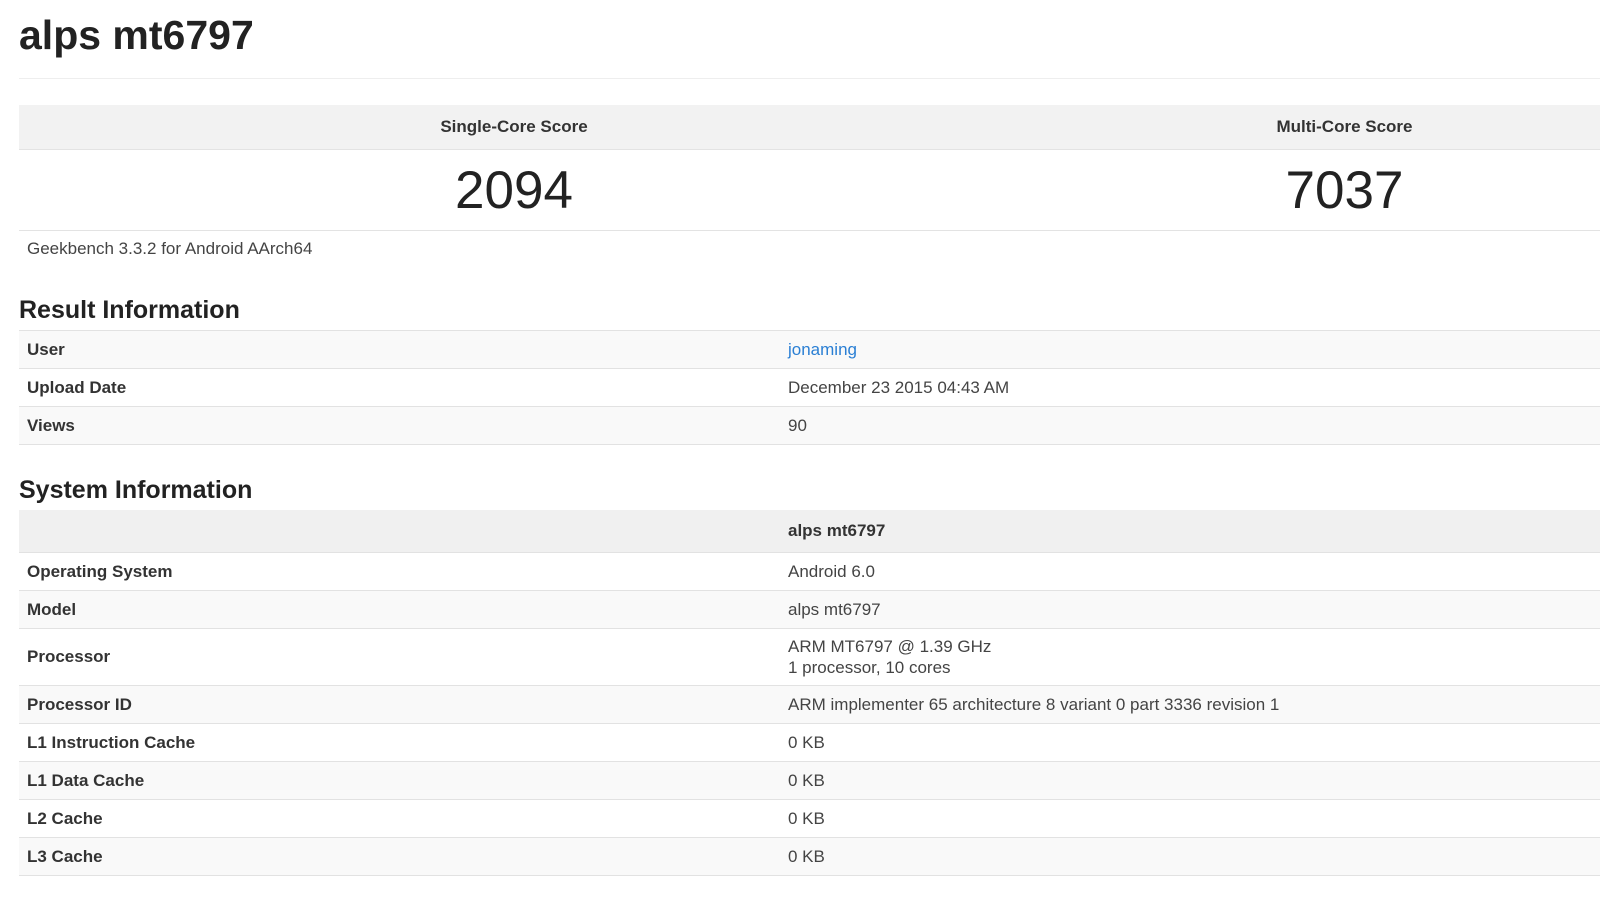 This screenshot has height=900, width=1600. I want to click on row-value-l1-instruction-cache: 0 KB, so click(1190, 742).